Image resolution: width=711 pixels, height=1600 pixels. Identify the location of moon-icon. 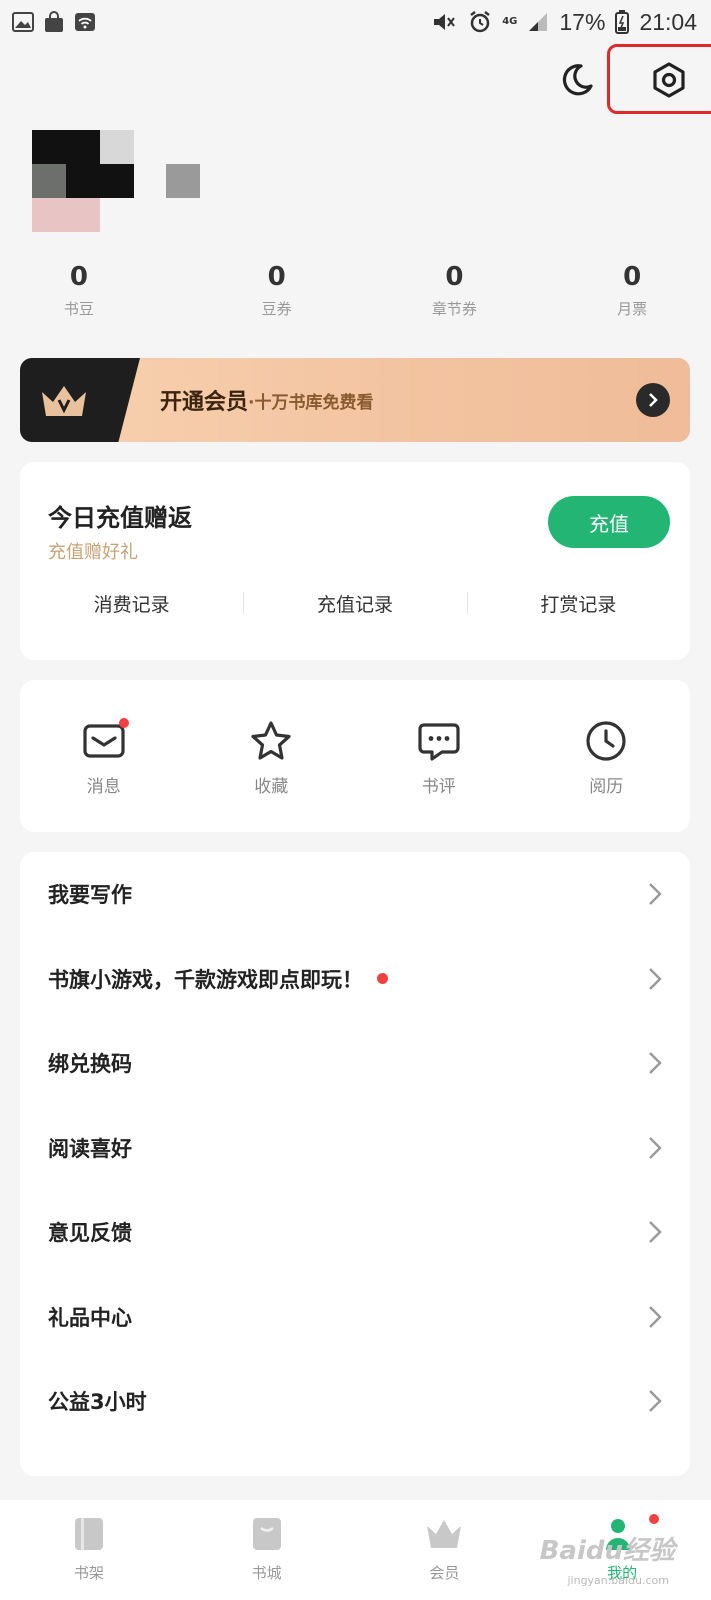
(577, 80).